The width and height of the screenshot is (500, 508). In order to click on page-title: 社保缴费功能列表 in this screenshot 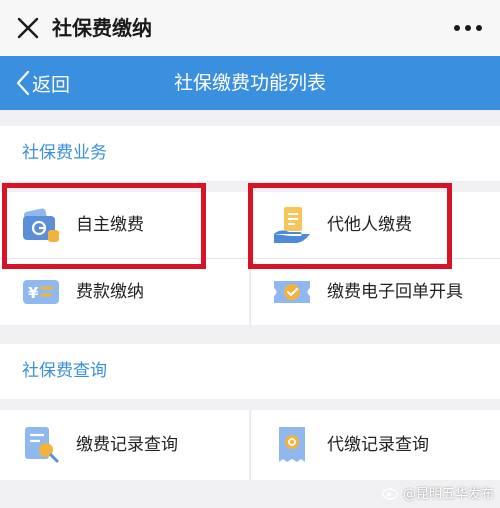, I will do `click(249, 83)`.